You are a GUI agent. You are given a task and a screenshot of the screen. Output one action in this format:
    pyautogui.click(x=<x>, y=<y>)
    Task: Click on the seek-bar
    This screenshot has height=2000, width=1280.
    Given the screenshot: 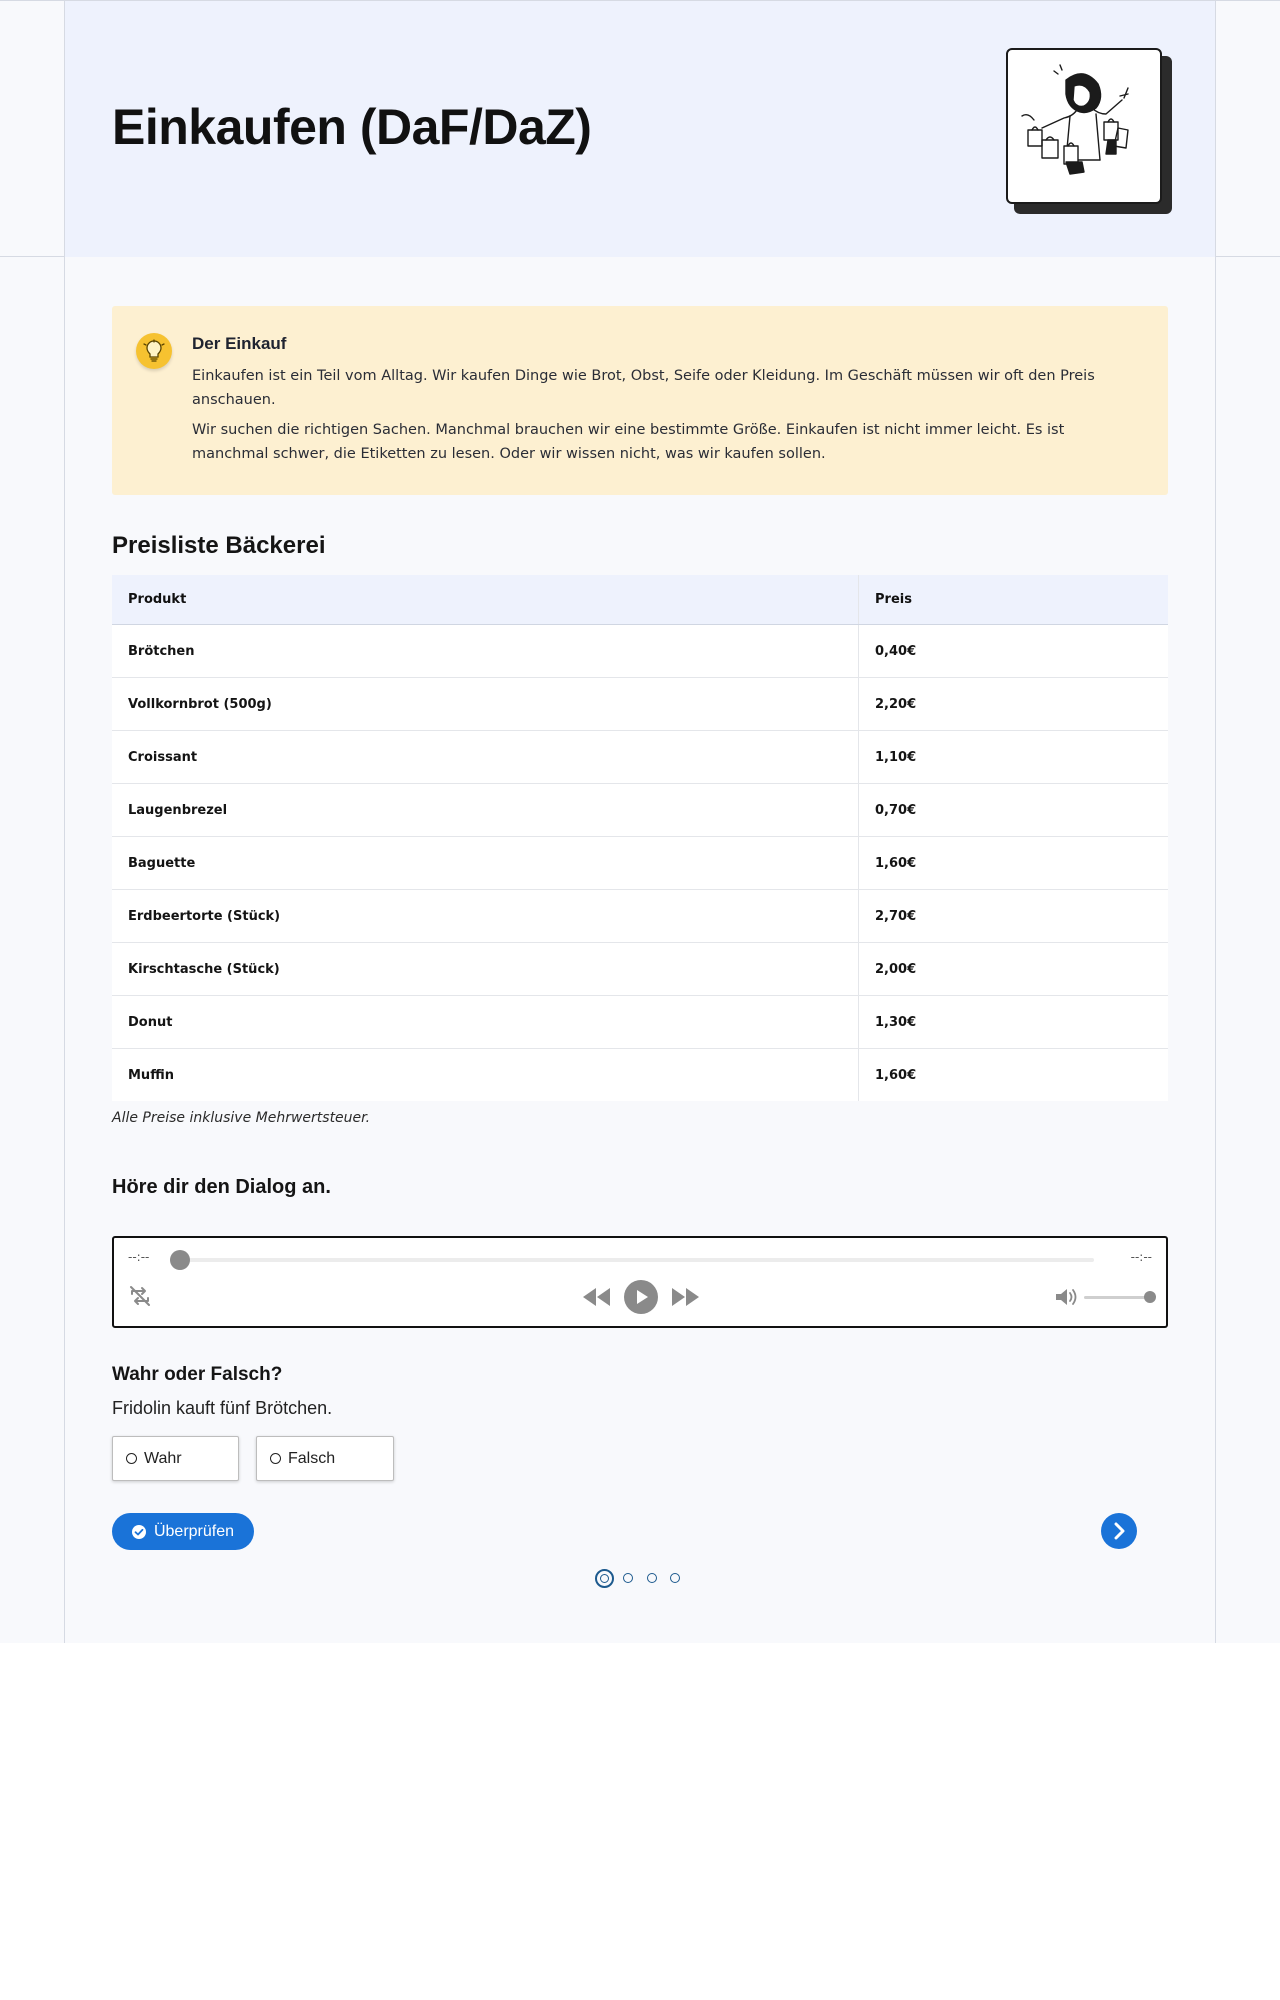 What is the action you would take?
    pyautogui.click(x=632, y=1260)
    